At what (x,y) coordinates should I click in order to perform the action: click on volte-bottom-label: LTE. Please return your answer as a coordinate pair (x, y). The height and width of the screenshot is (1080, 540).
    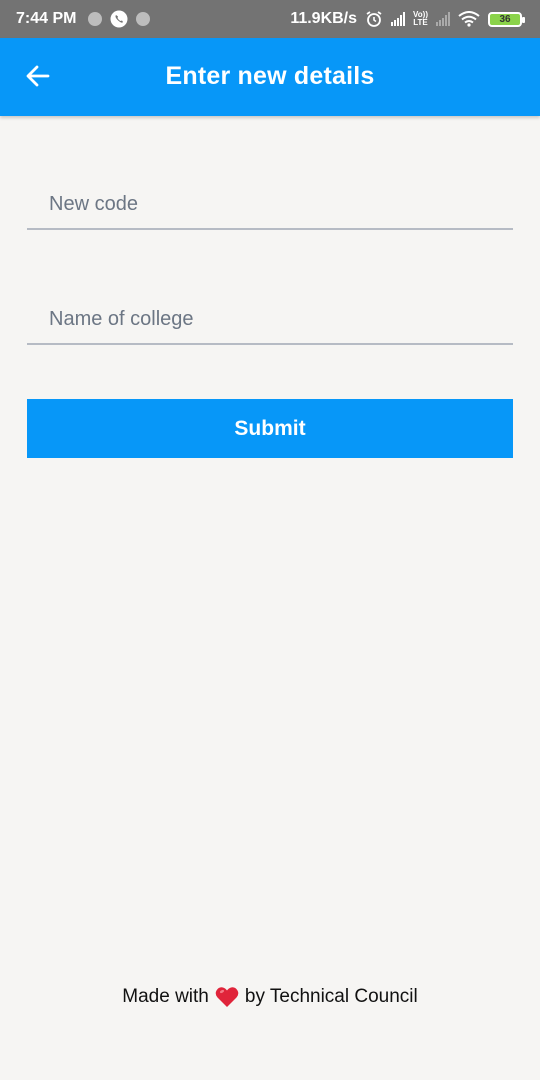
    Looking at the image, I should click on (420, 22).